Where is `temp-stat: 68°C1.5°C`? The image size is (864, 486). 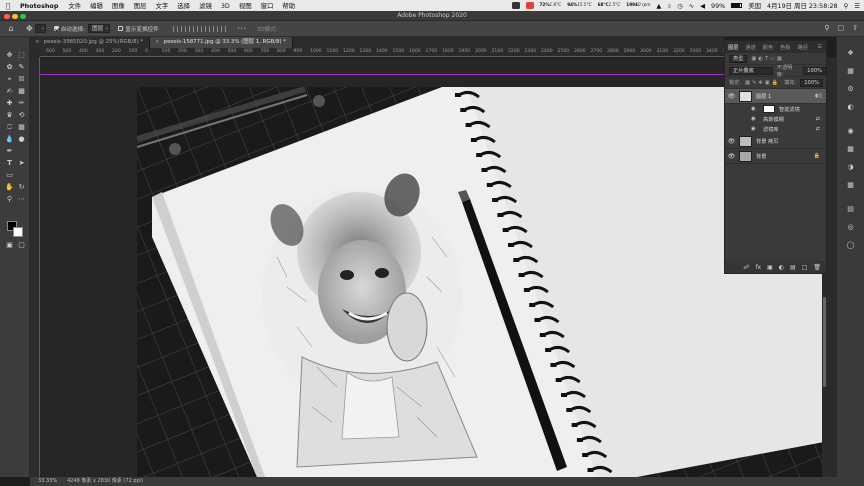 temp-stat: 68°C1.5°C is located at coordinates (609, 5).